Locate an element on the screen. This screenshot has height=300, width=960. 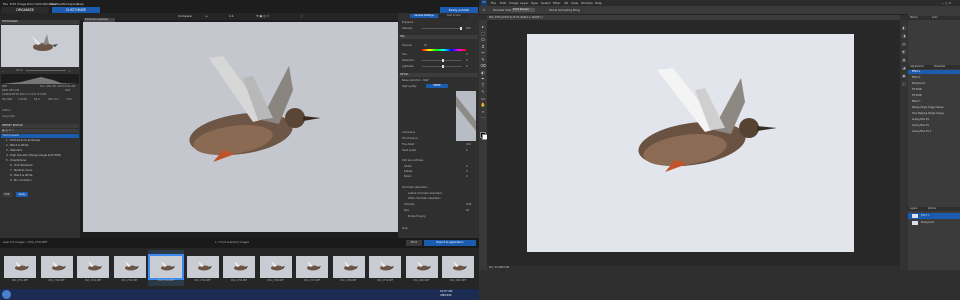
dead-pixels-value: 0 is located at coordinates (467, 150).